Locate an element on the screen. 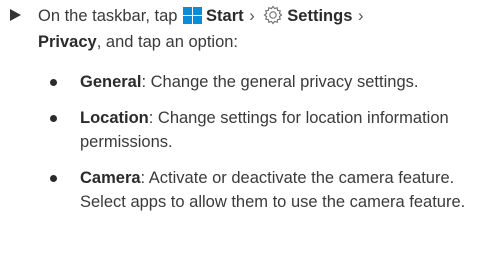 The image size is (502, 278). step-prefix: On the taskbar, tap is located at coordinates (108, 16).